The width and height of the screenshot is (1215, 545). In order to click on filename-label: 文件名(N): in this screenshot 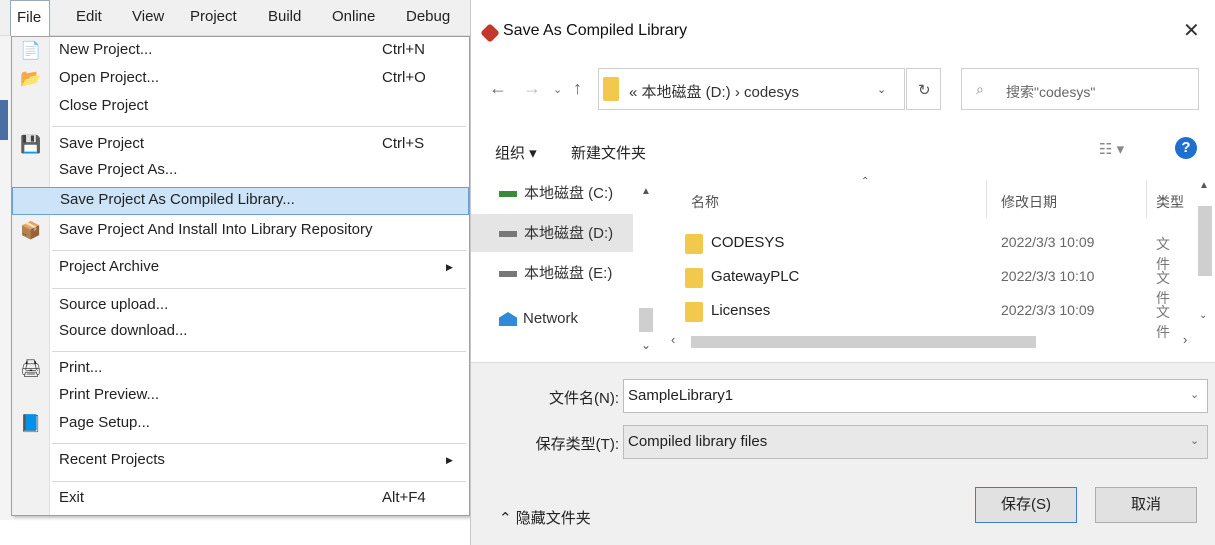, I will do `click(584, 398)`.